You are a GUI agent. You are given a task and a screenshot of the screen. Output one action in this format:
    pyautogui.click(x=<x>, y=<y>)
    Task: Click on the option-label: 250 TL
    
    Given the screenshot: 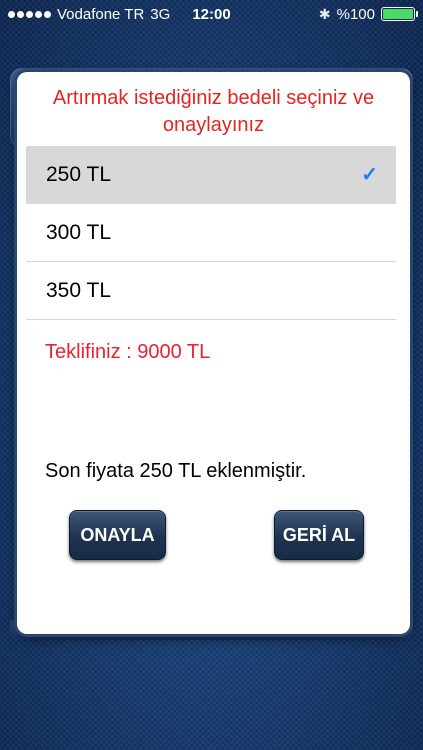 What is the action you would take?
    pyautogui.click(x=78, y=174)
    